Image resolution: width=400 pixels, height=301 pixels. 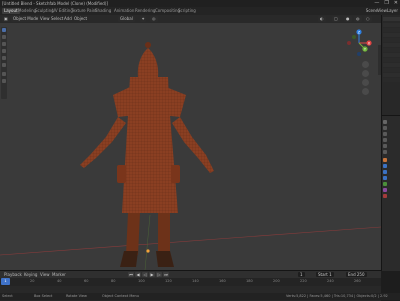 I want to click on right-arm, so click(x=193, y=145).